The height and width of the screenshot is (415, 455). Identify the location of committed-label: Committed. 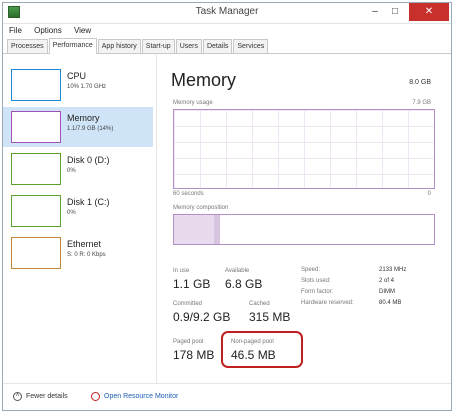
(188, 304).